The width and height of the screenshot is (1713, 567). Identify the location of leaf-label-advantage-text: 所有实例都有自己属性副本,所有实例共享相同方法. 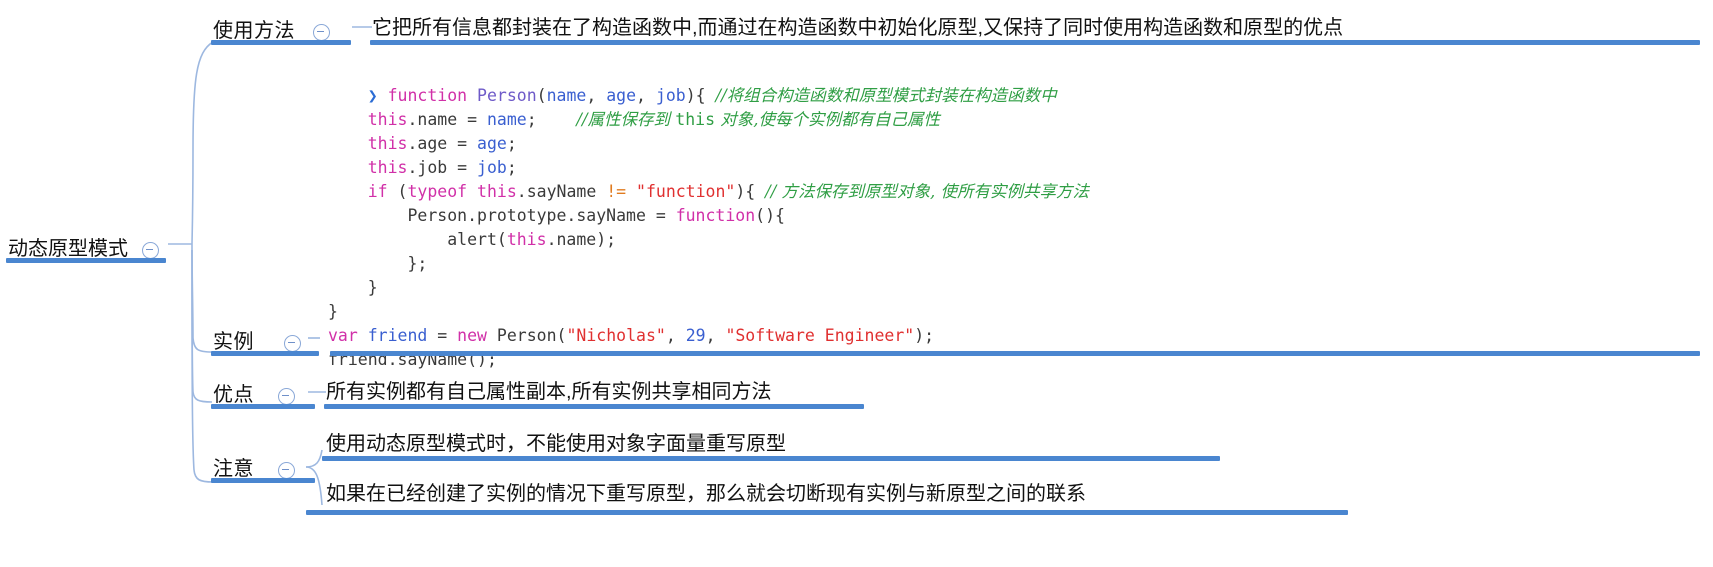
(549, 392).